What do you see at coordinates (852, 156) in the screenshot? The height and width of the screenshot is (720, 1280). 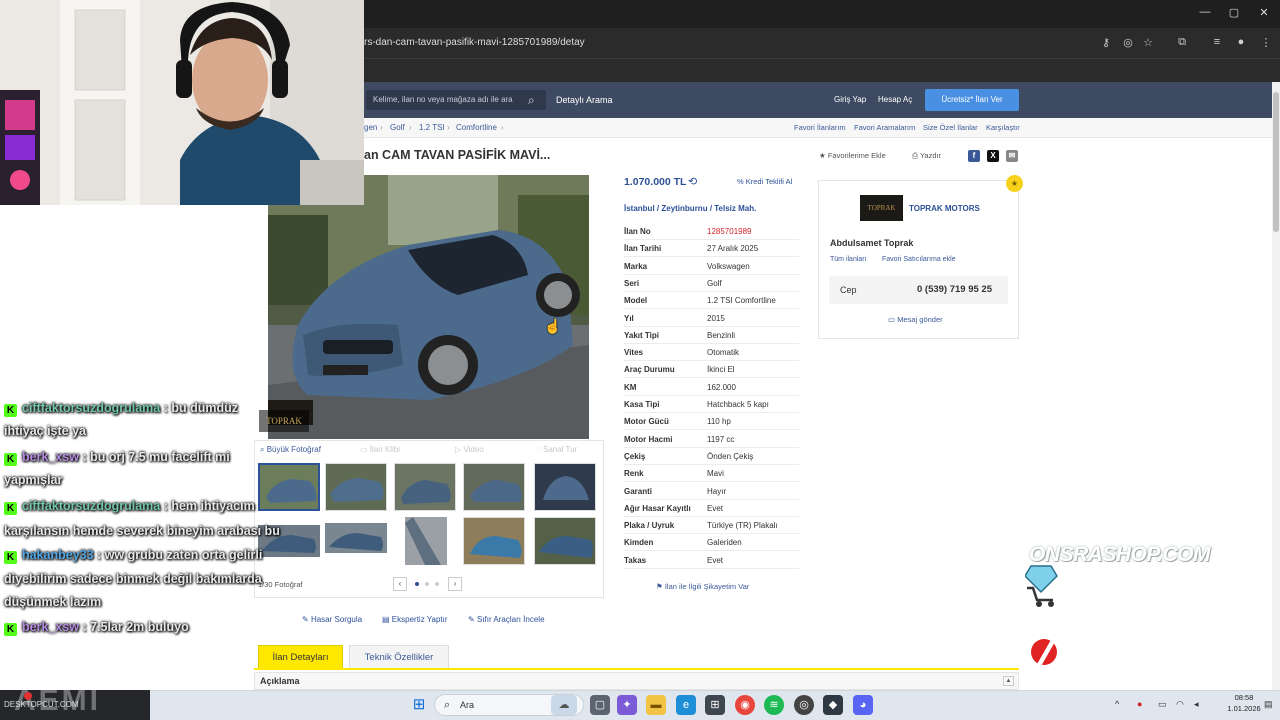 I see `add-favorite-link: ★ Favorilerime Ekle` at bounding box center [852, 156].